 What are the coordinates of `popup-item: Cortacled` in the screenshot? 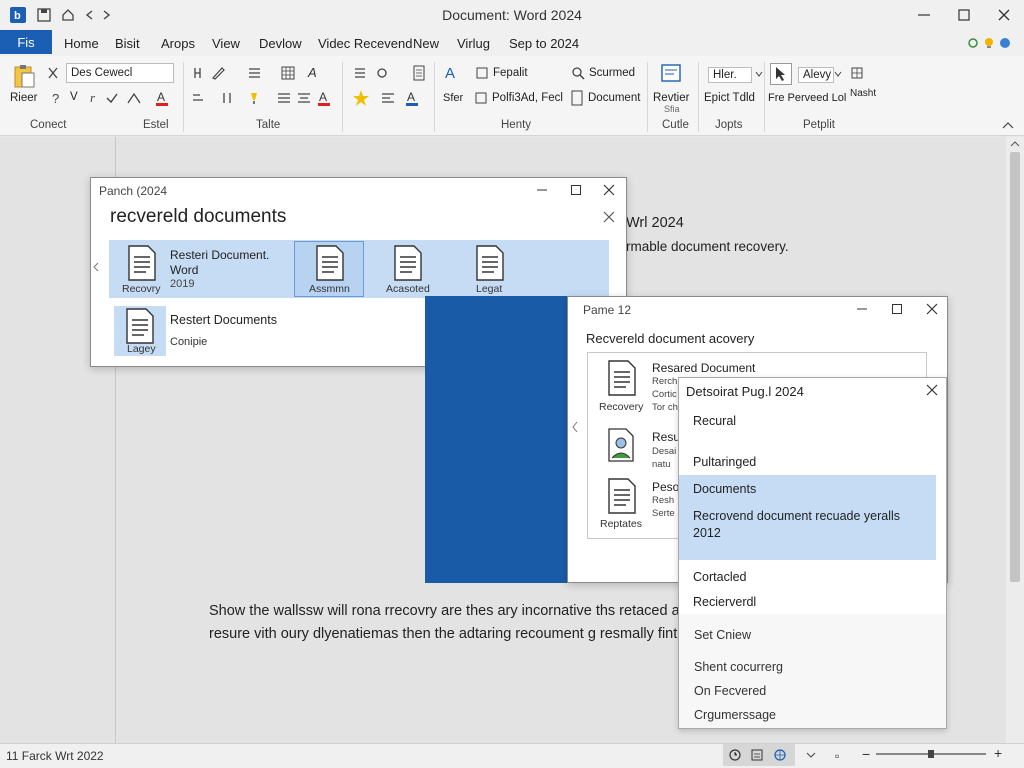 It's located at (720, 577).